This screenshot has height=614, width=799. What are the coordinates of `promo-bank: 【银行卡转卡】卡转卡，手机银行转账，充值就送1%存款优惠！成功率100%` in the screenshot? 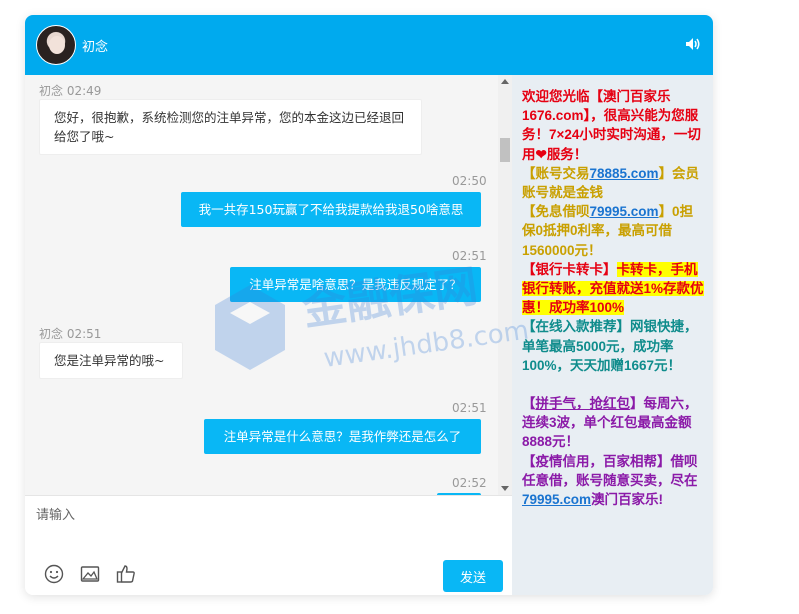 It's located at (613, 289).